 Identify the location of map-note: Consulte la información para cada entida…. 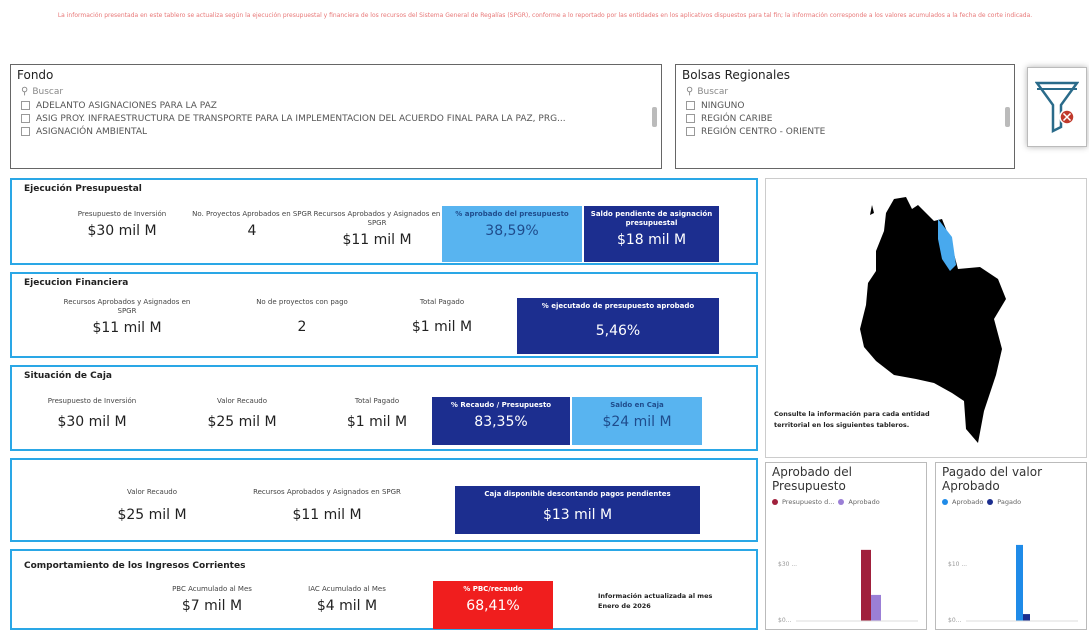
(852, 419).